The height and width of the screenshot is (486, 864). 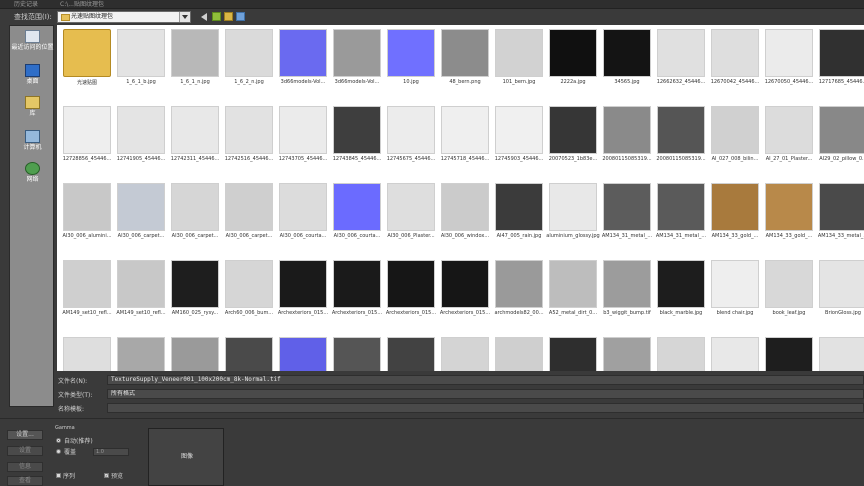 What do you see at coordinates (32, 140) in the screenshot?
I see `place-computer: 计算机` at bounding box center [32, 140].